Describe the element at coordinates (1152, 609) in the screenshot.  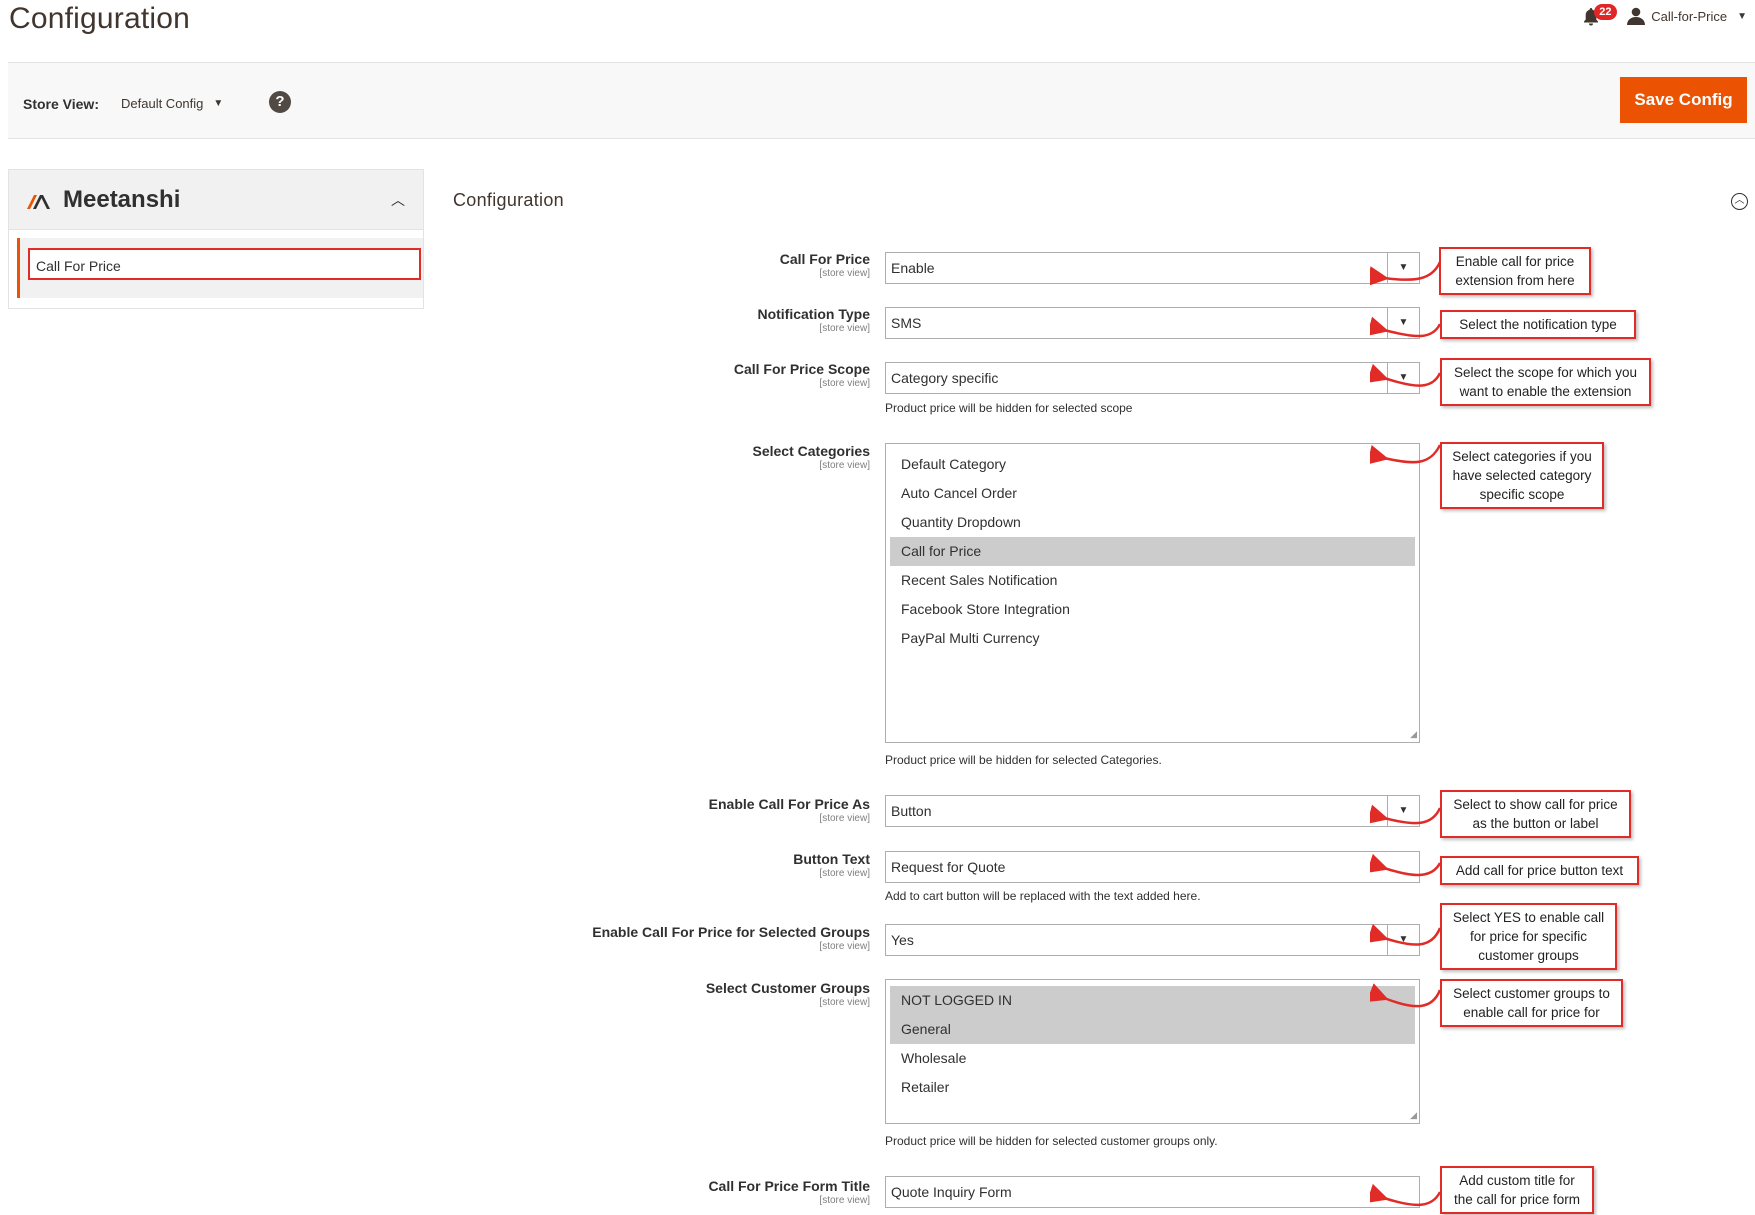
I see `category-option: Facebook Store Integration` at that location.